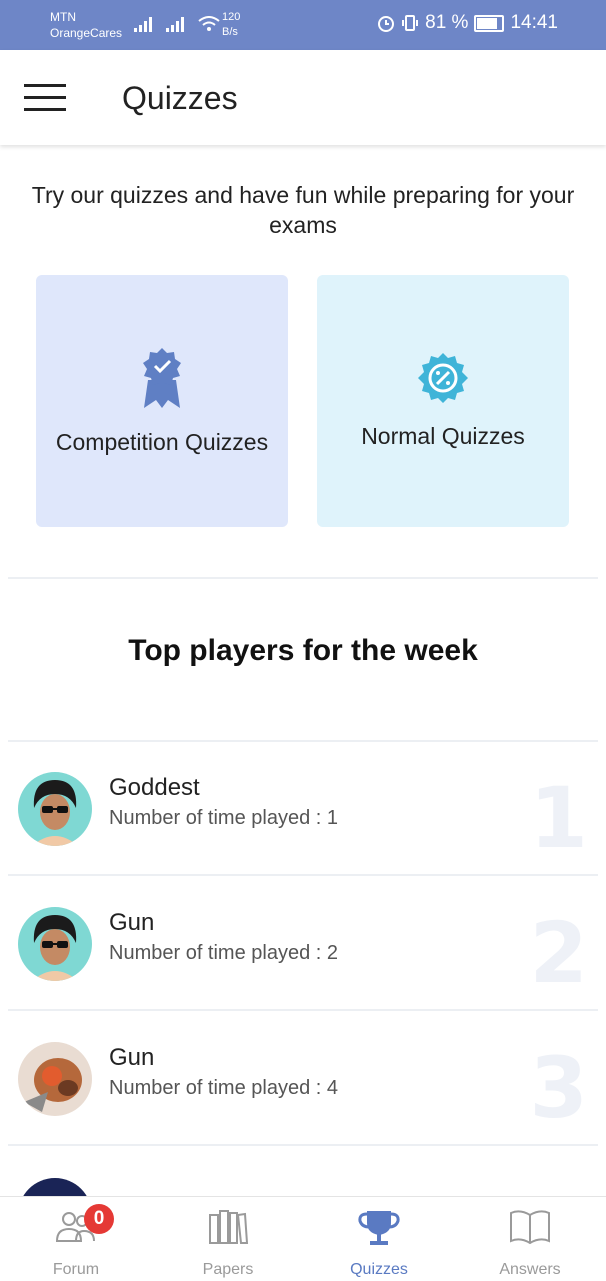 This screenshot has width=606, height=1281. I want to click on award-ribbon-icon, so click(162, 378).